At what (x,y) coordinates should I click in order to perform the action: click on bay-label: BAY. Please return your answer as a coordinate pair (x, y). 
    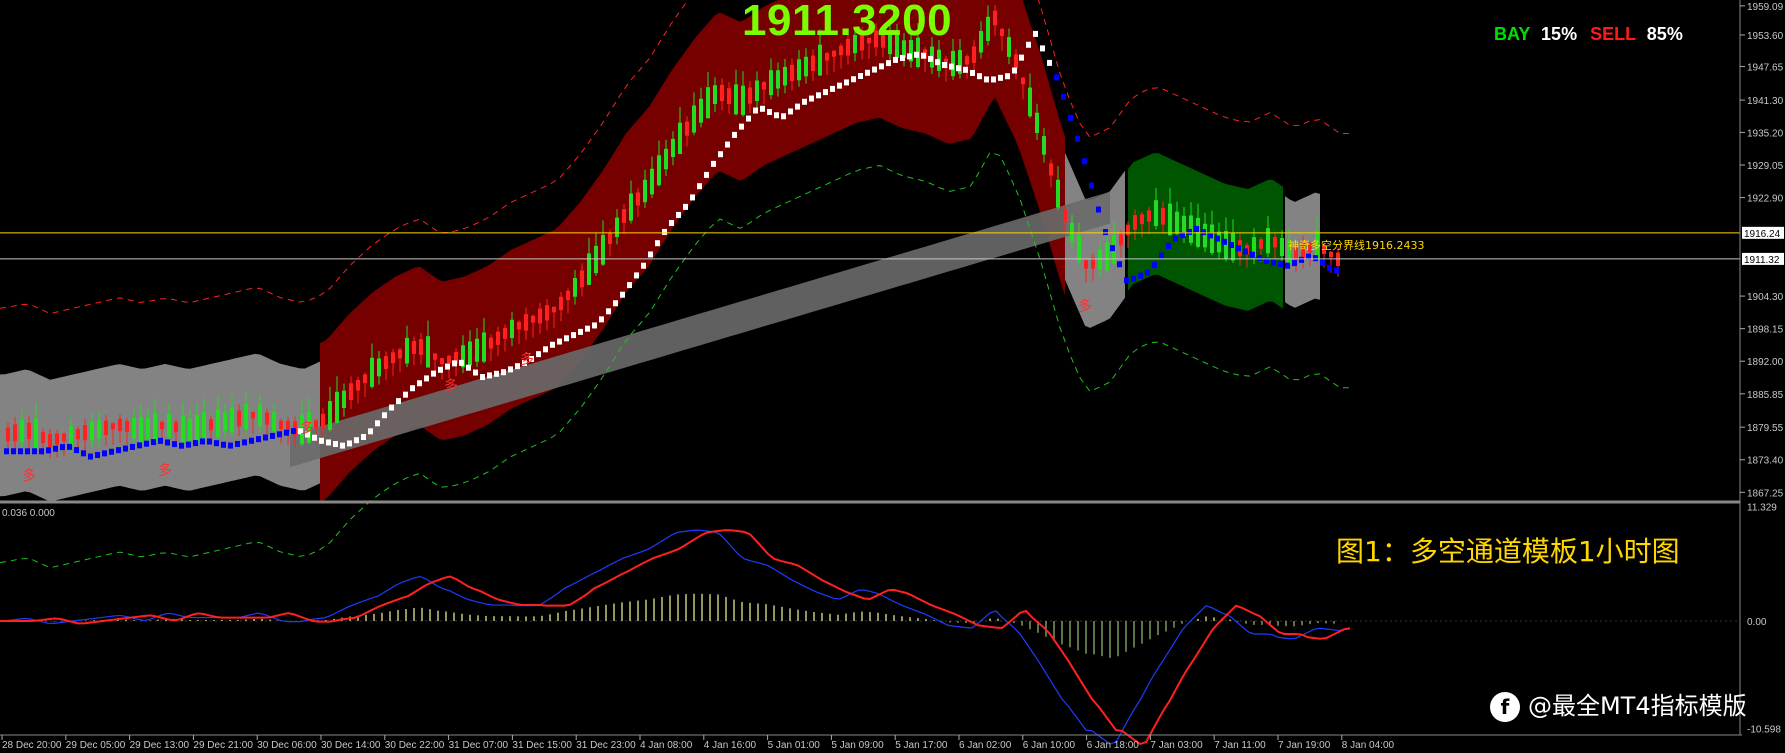
    Looking at the image, I should click on (1512, 34).